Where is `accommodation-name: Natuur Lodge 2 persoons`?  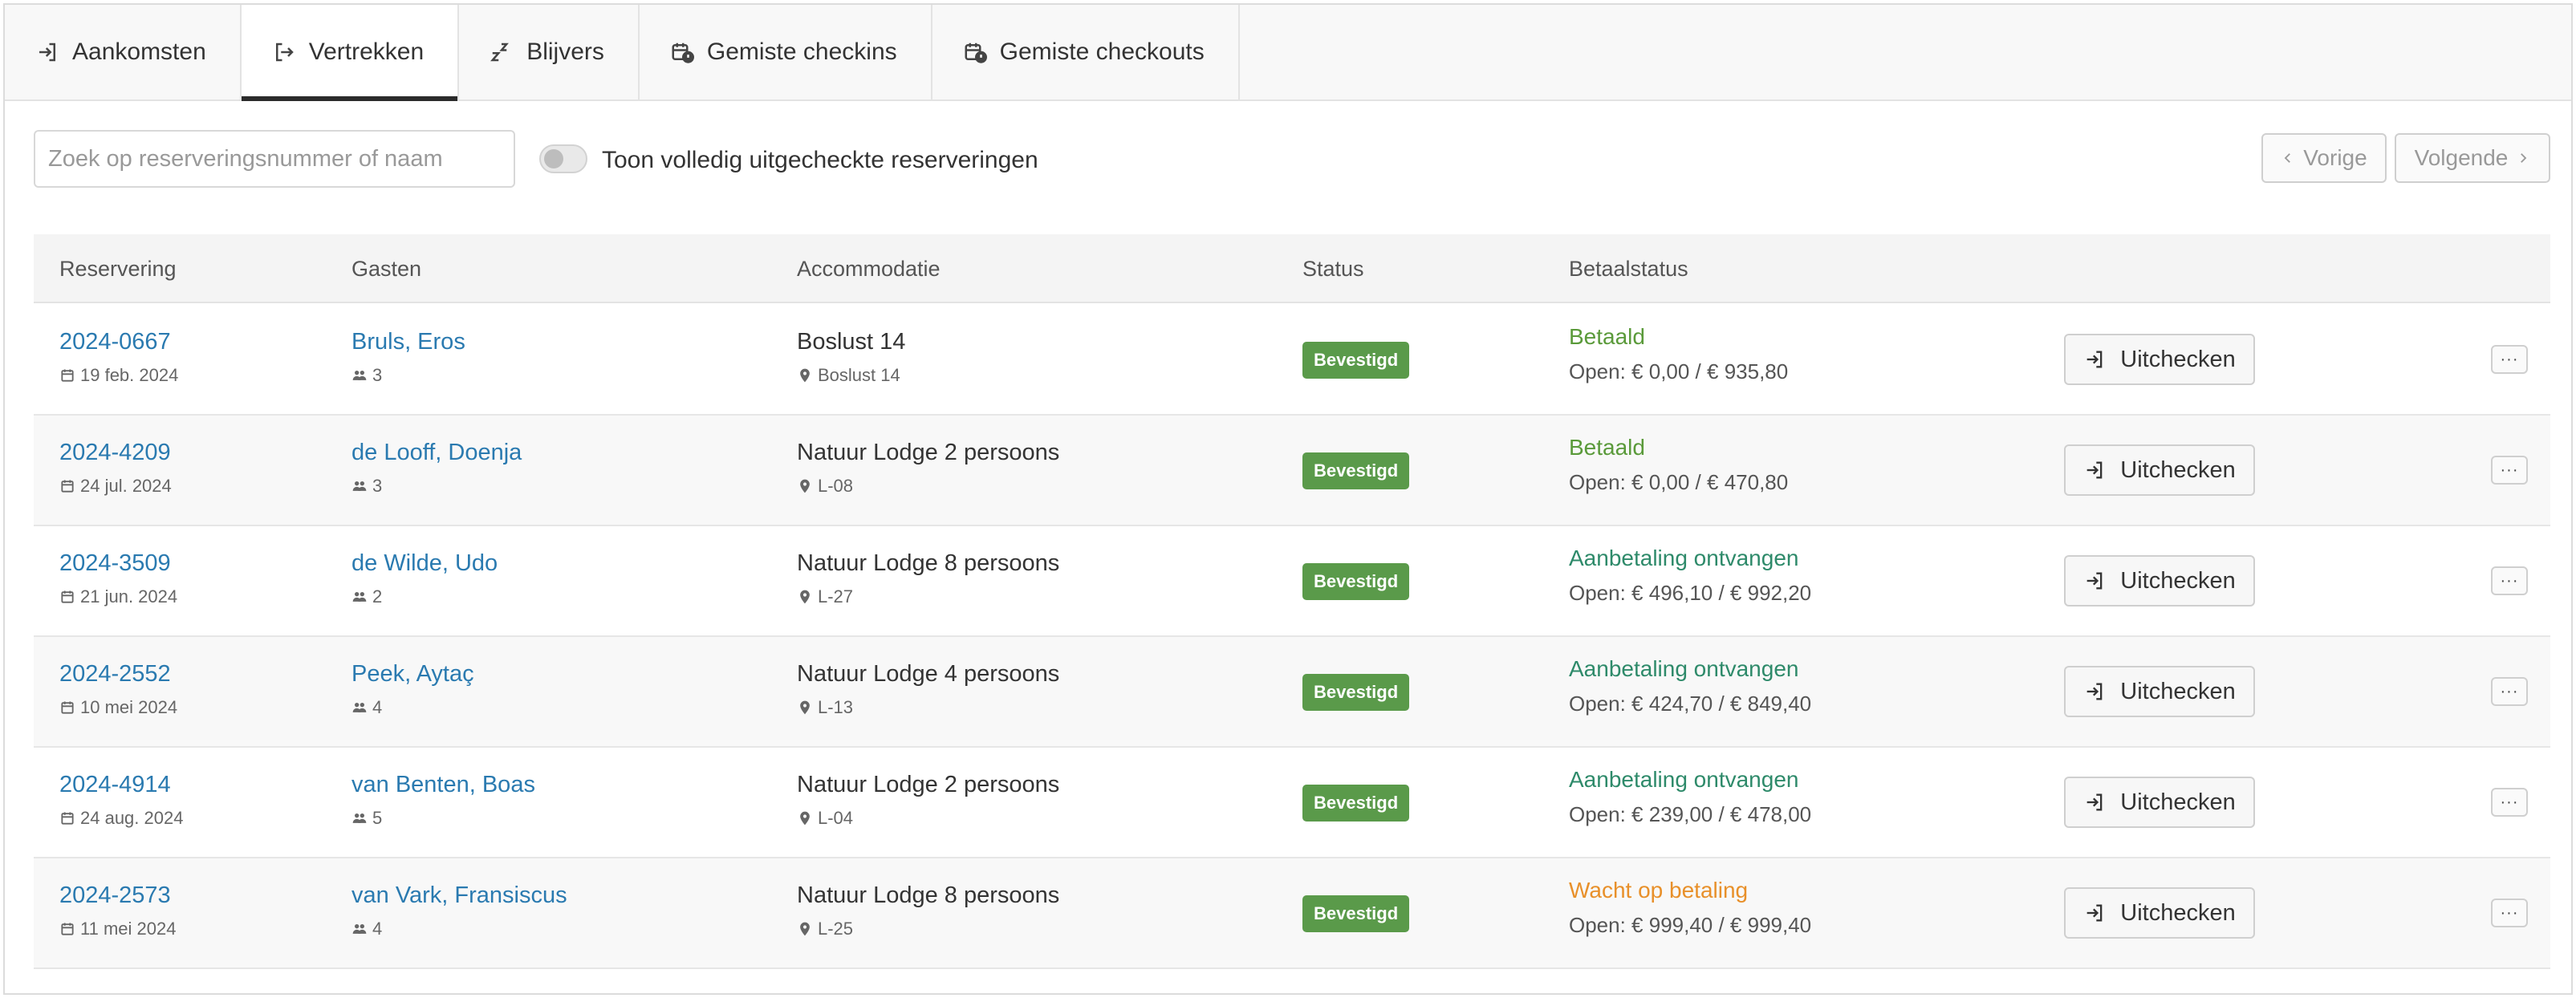 accommodation-name: Natuur Lodge 2 persoons is located at coordinates (929, 784).